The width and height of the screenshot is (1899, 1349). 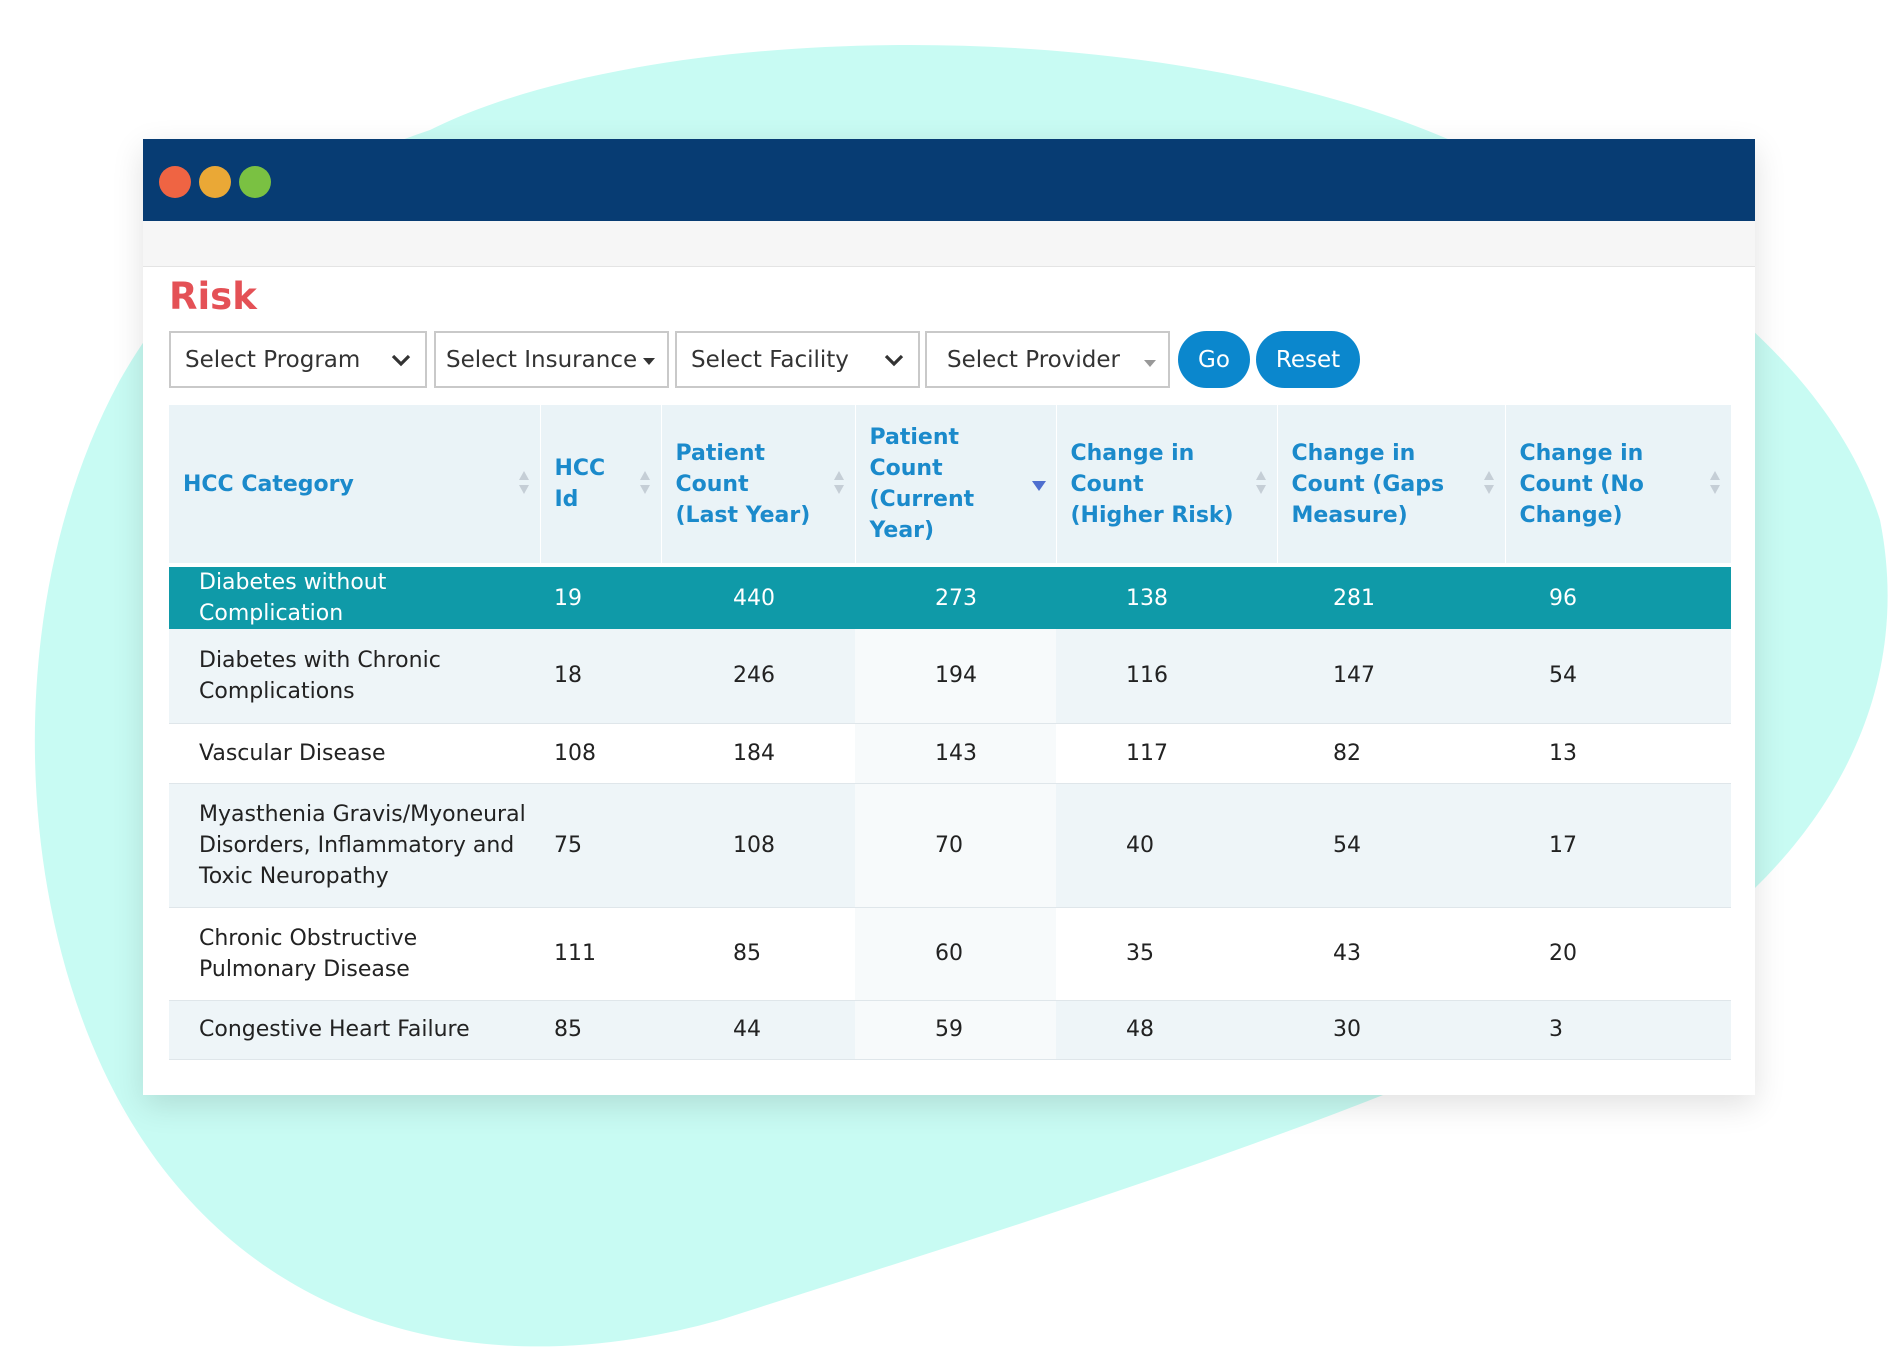 What do you see at coordinates (354, 1030) in the screenshot?
I see `cell-hcc-category: Congestive Heart Failure` at bounding box center [354, 1030].